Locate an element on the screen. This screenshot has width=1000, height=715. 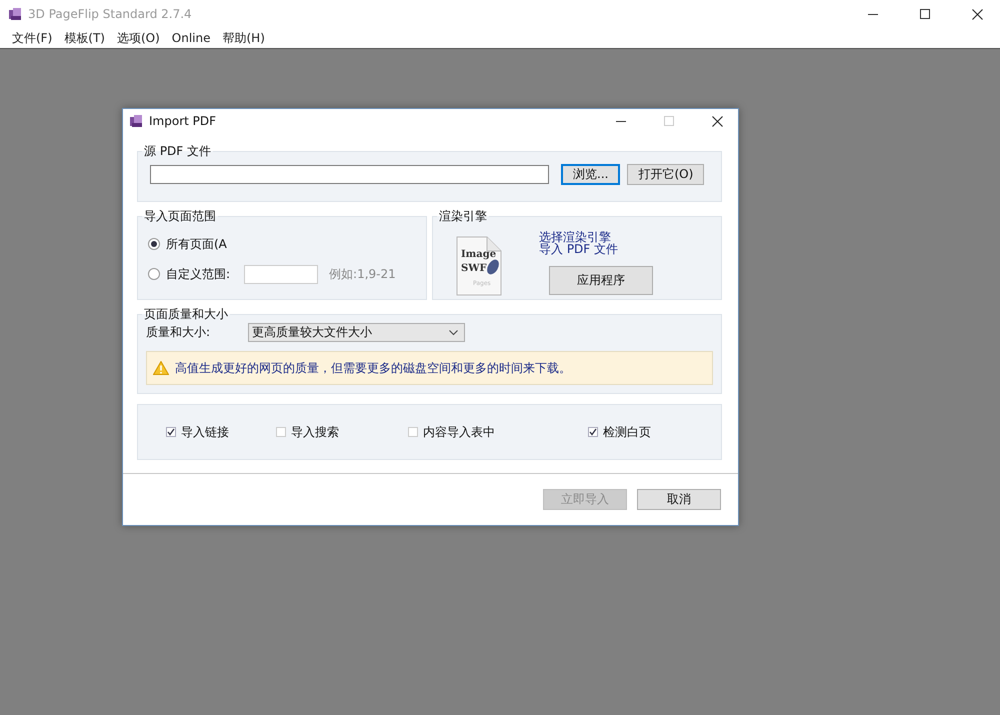
chevron-down-icon is located at coordinates (453, 333).